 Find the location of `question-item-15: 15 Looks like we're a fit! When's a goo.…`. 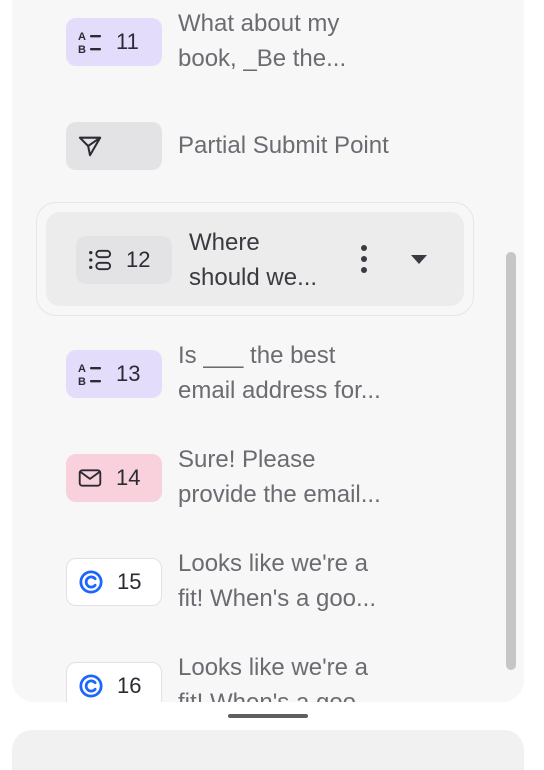

question-item-15: 15 Looks like we're a fit! When's a goo.… is located at coordinates (268, 590).